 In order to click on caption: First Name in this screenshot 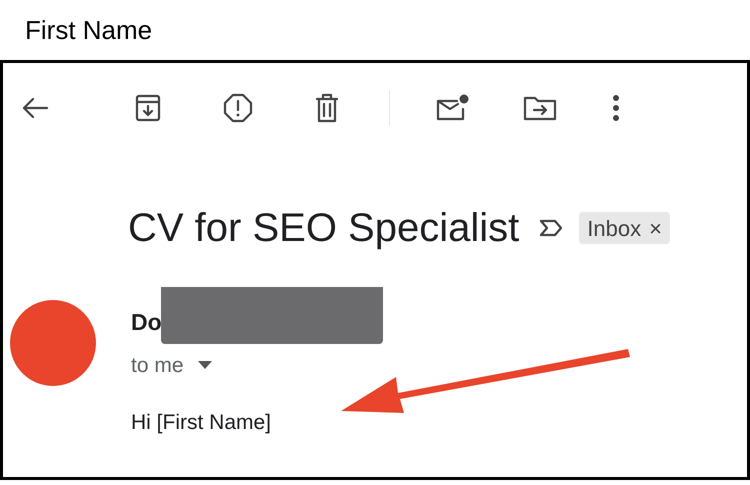, I will do `click(88, 30)`.